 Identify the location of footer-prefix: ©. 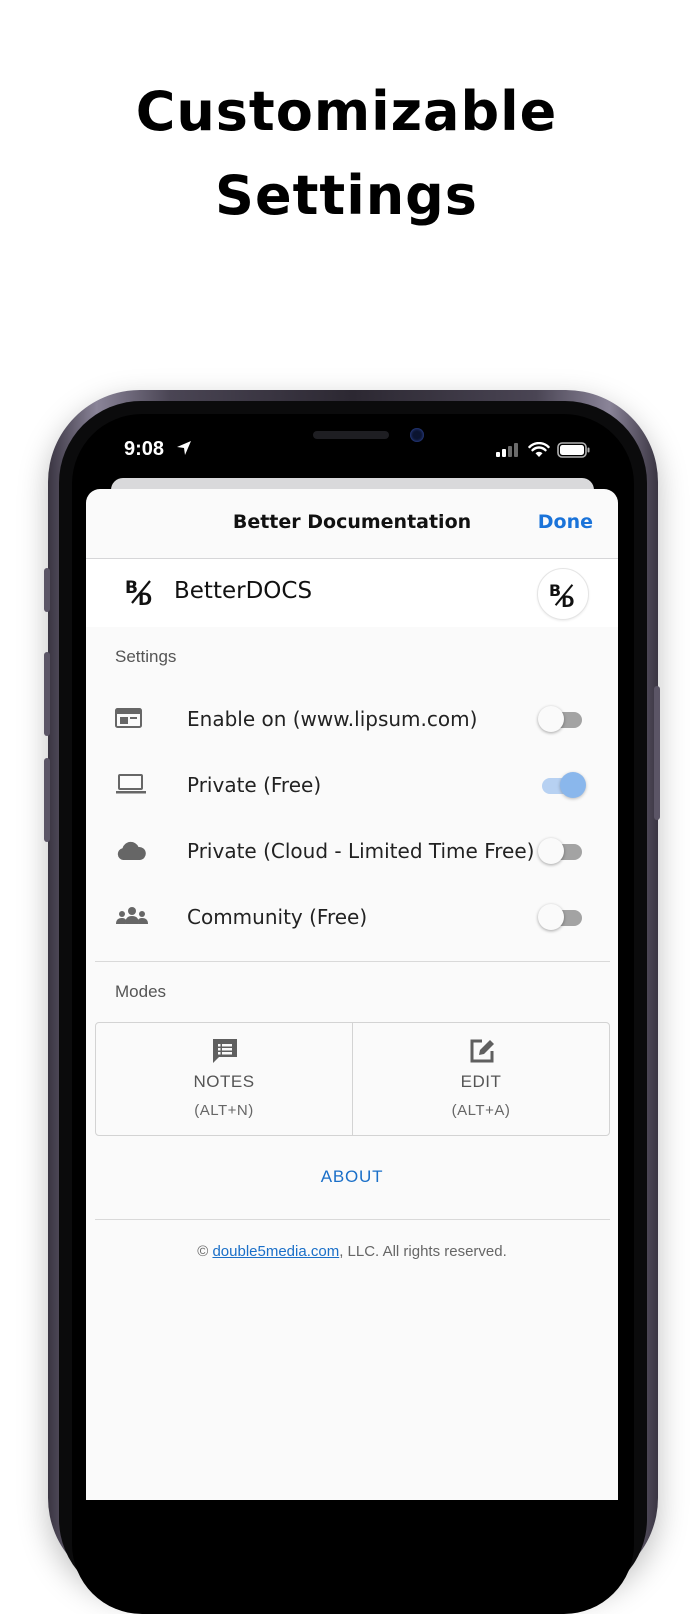
(205, 1251).